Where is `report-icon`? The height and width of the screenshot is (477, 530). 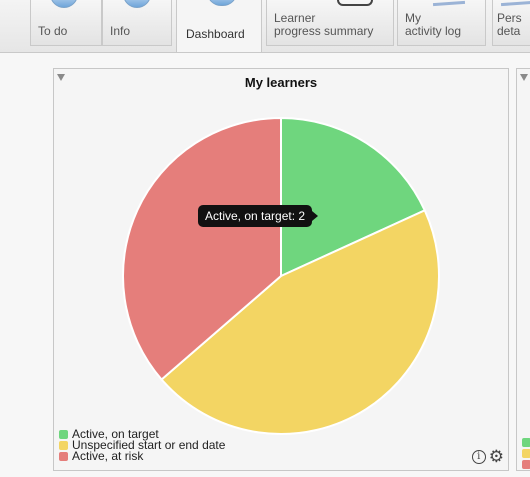
report-icon is located at coordinates (355, 3).